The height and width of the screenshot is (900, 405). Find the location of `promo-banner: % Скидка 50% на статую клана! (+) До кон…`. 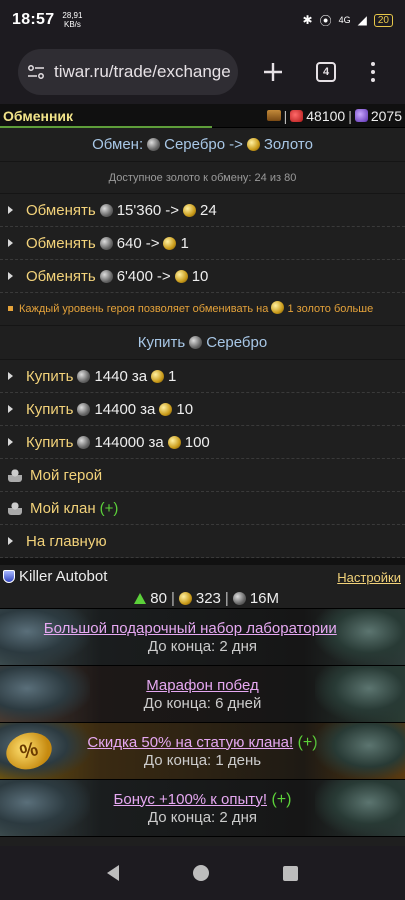

promo-banner: % Скидка 50% на статую клана! (+) До кон… is located at coordinates (202, 751).